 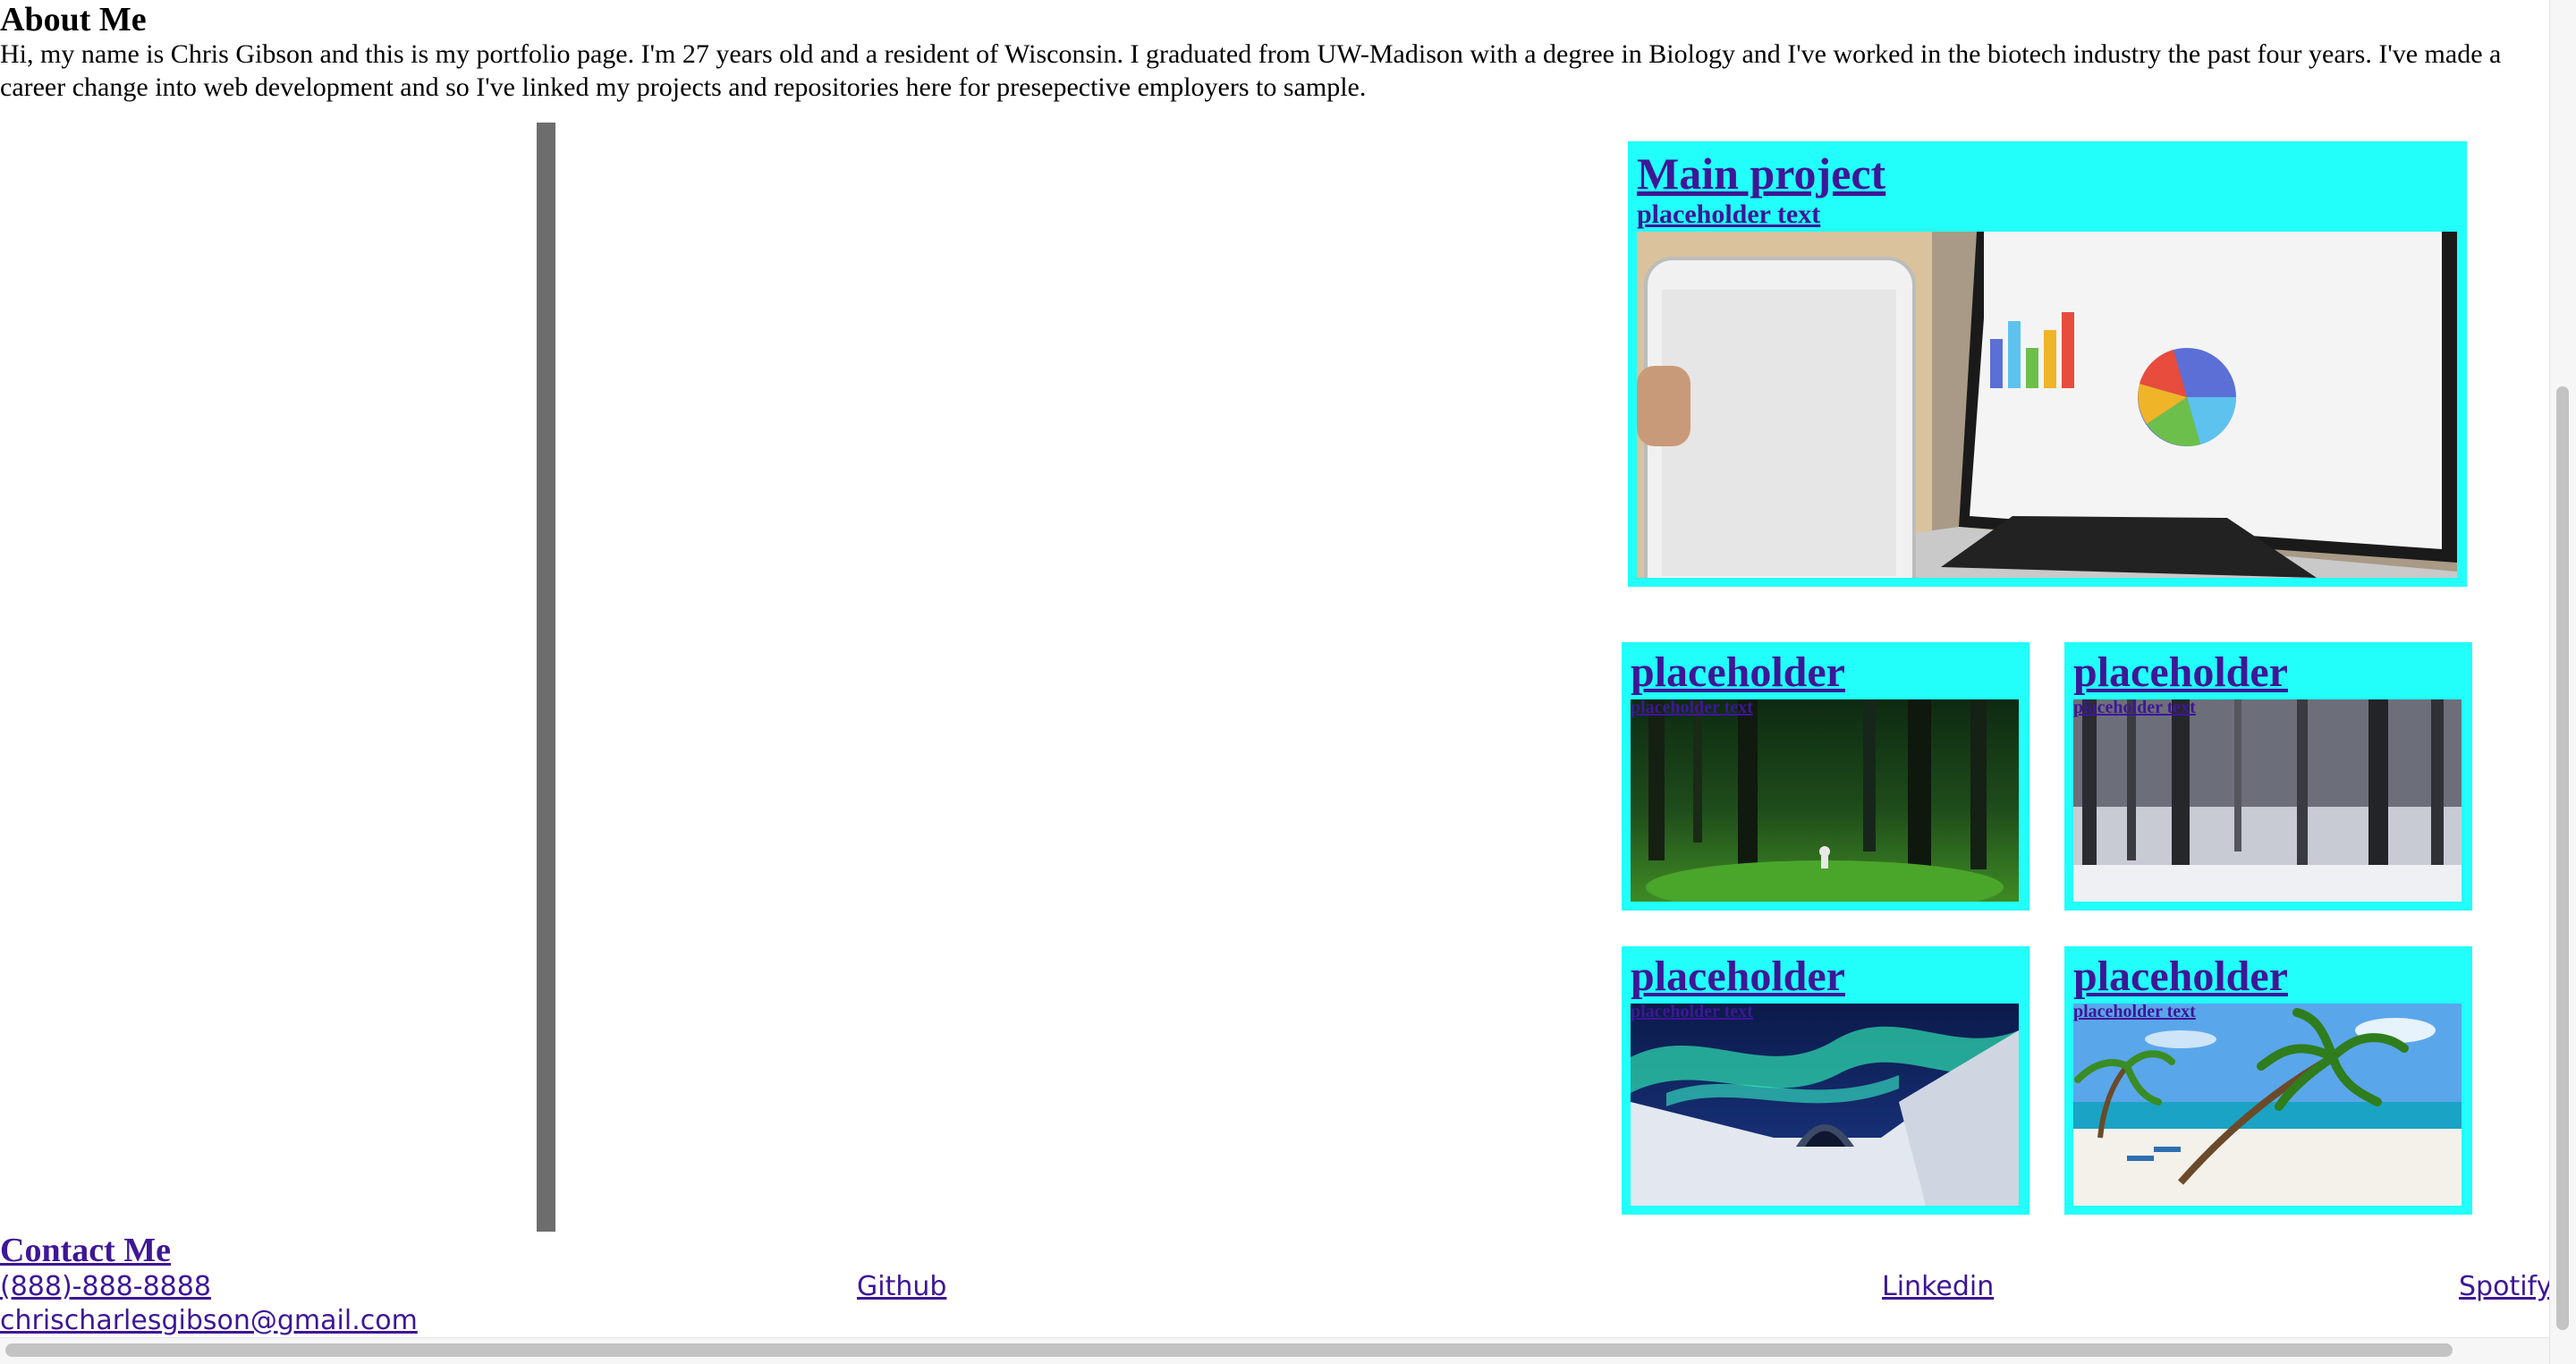 What do you see at coordinates (2505, 1287) in the screenshot?
I see `spotify-link: Spotify` at bounding box center [2505, 1287].